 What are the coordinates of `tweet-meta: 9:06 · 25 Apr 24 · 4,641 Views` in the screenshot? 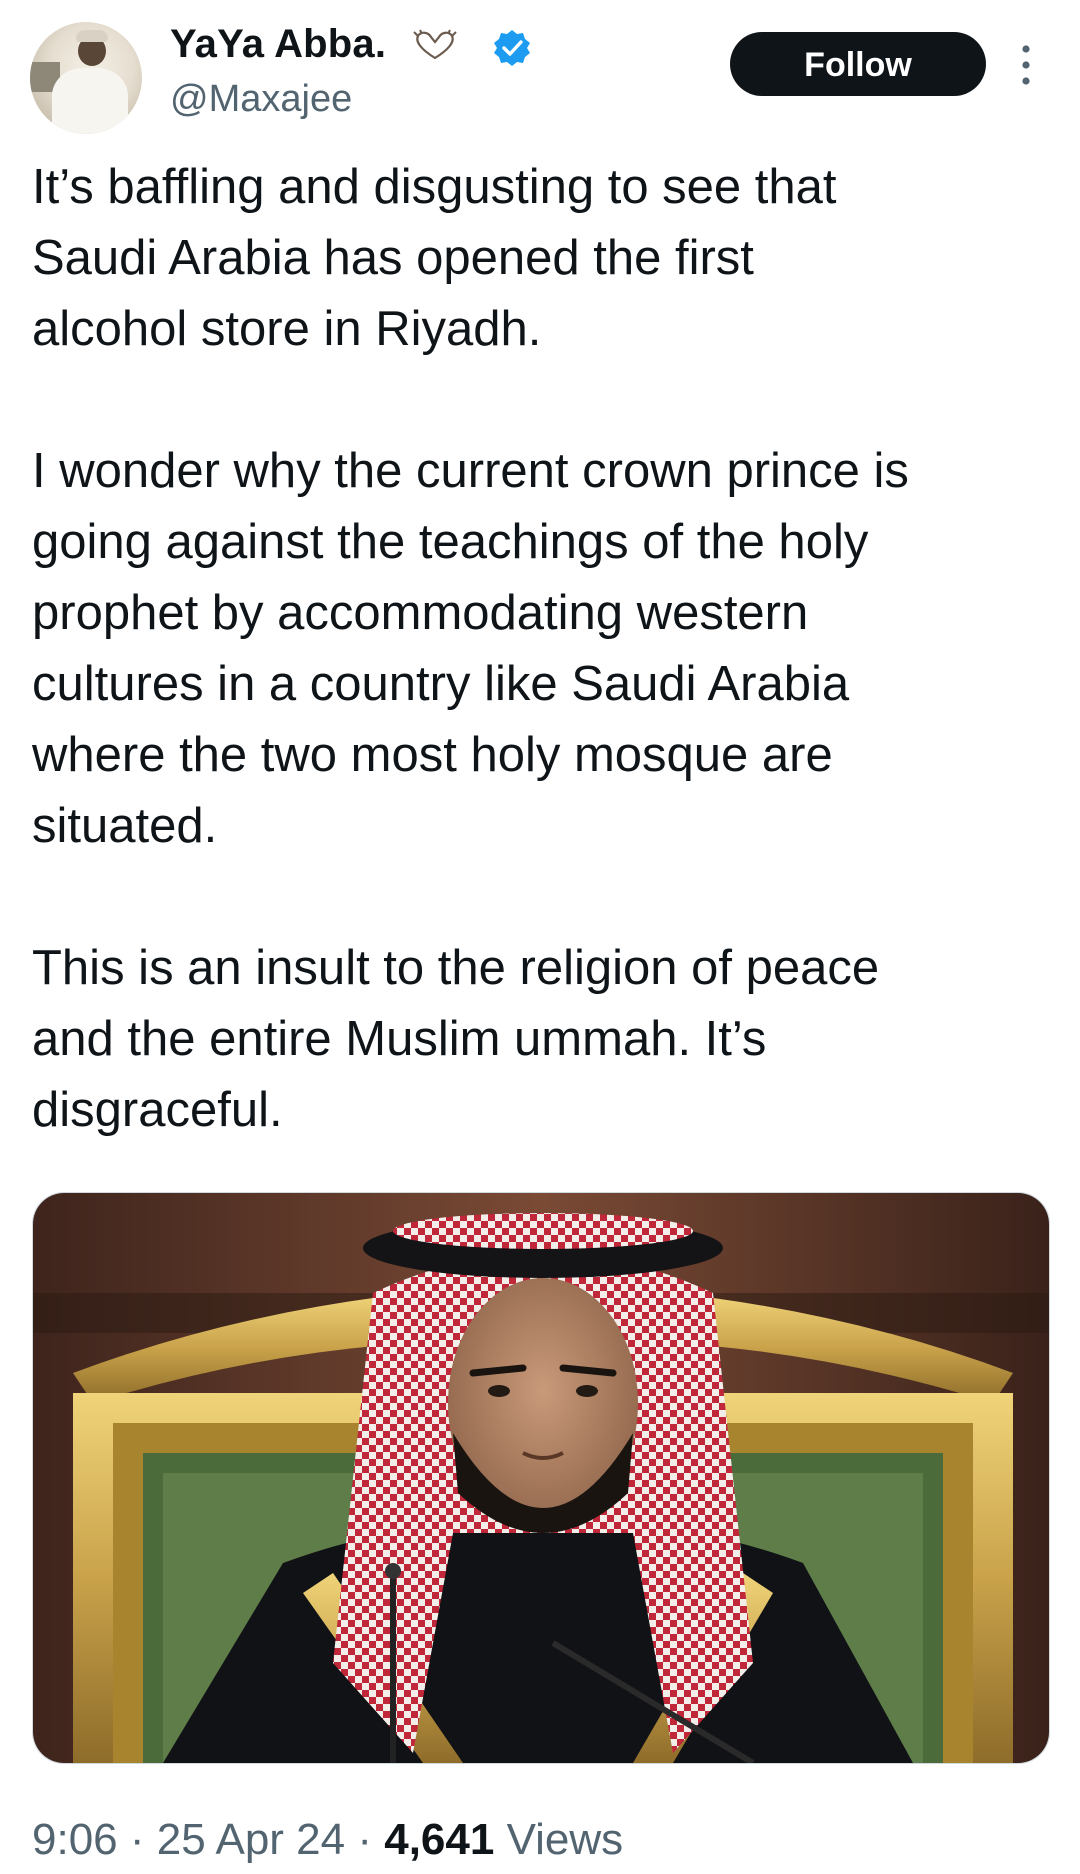 It's located at (327, 1840).